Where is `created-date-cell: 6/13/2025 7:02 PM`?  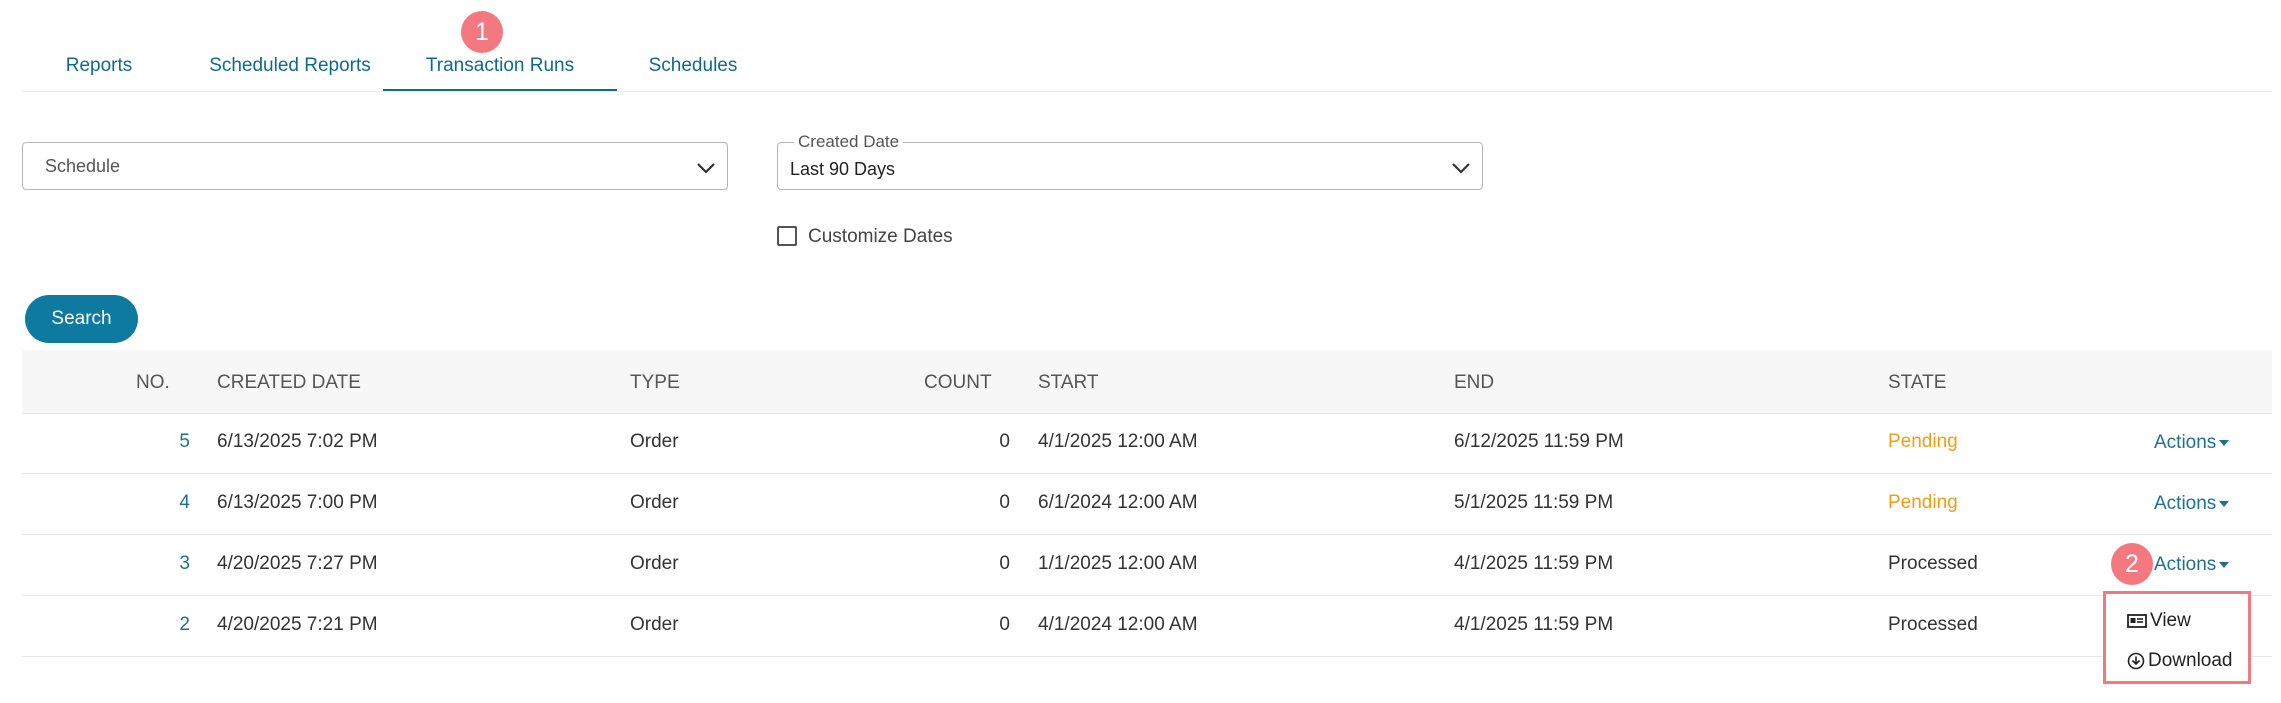 created-date-cell: 6/13/2025 7:02 PM is located at coordinates (297, 441).